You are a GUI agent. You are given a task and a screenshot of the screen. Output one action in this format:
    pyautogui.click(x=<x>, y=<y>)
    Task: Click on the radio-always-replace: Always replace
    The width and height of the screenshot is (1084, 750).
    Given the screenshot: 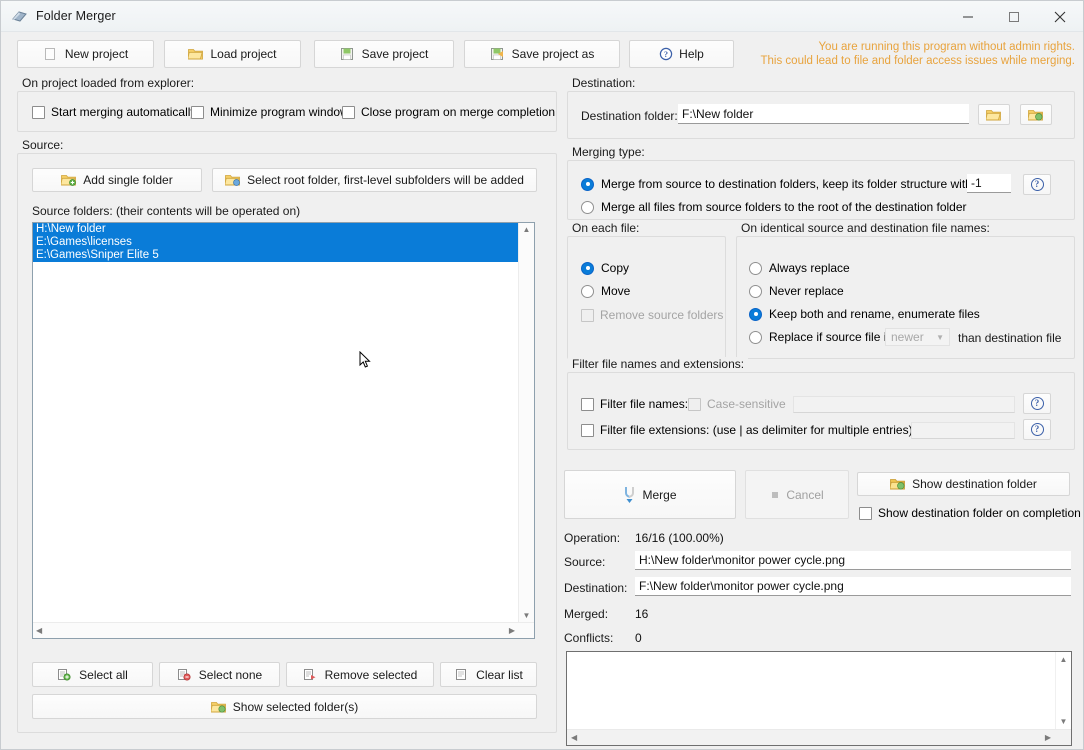 What is the action you would take?
    pyautogui.click(x=799, y=268)
    